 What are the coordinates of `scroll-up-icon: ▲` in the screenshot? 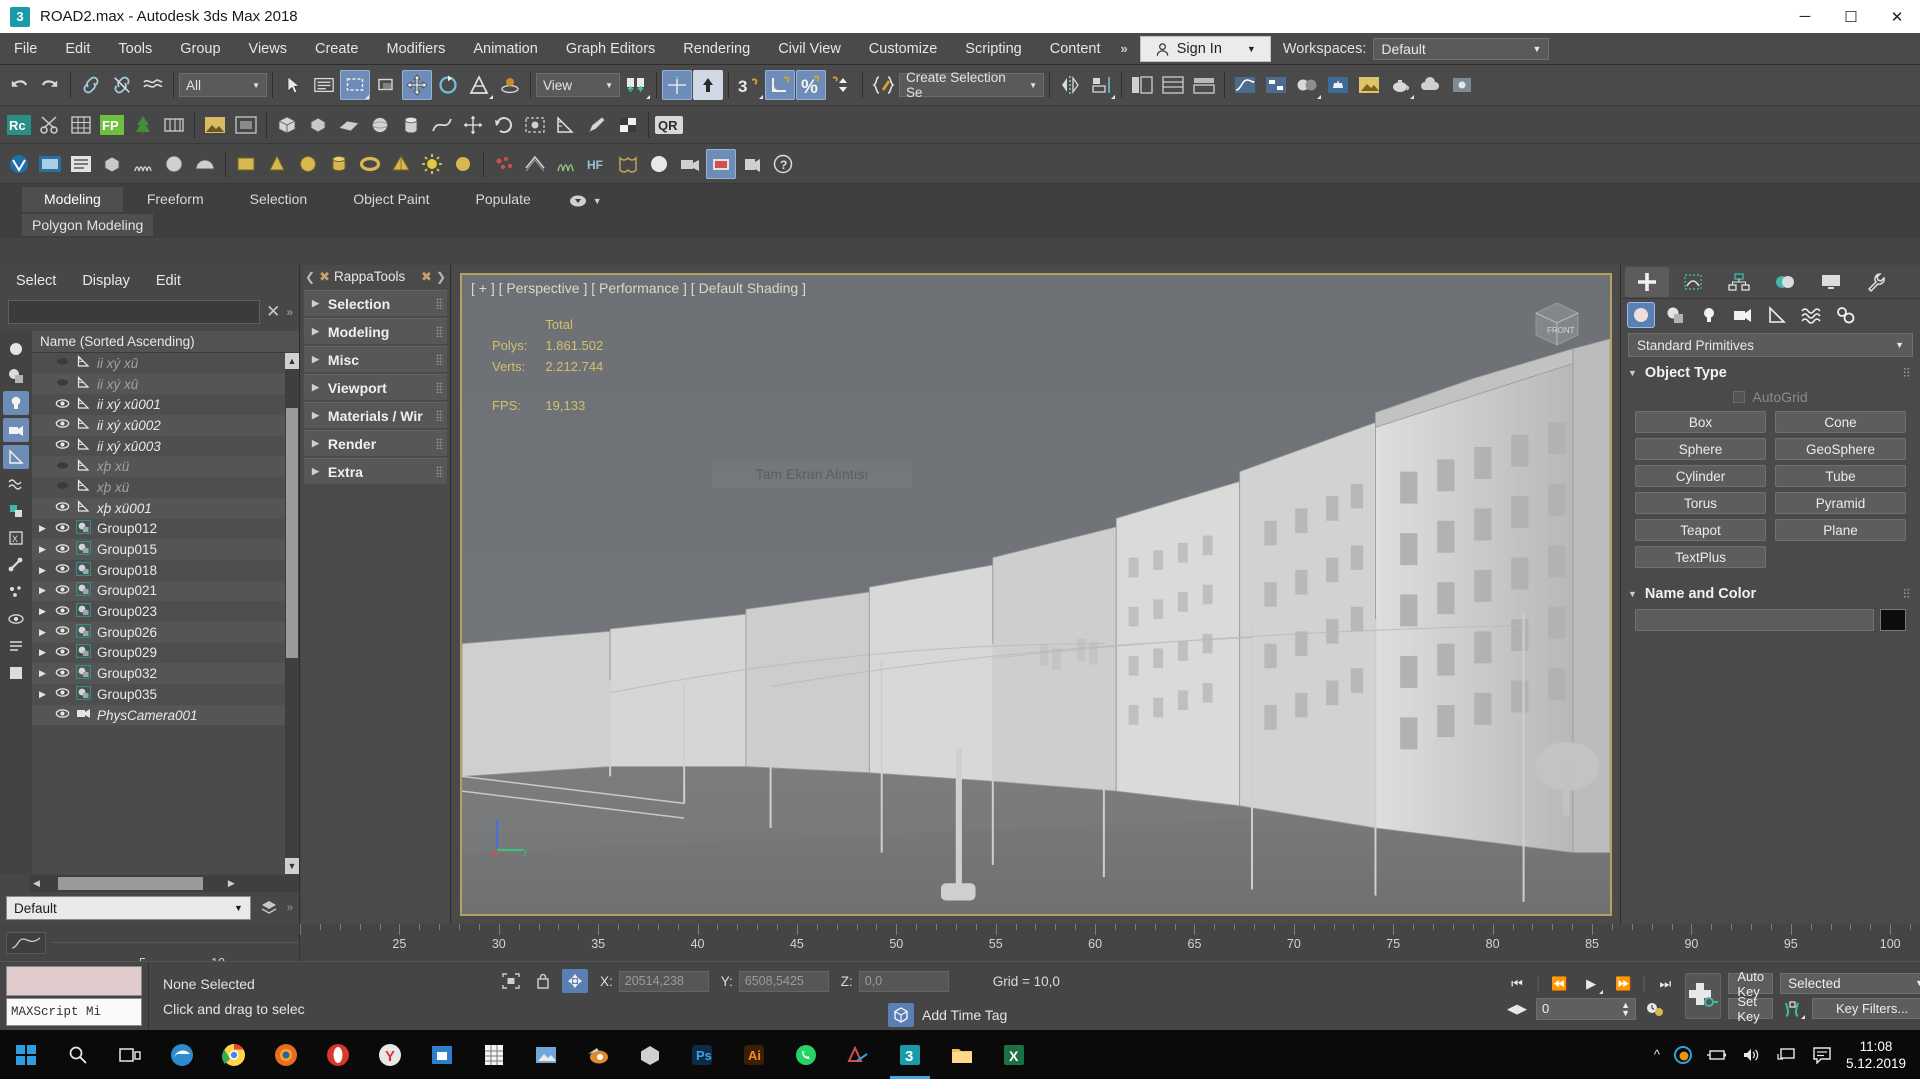 It's located at (292, 361).